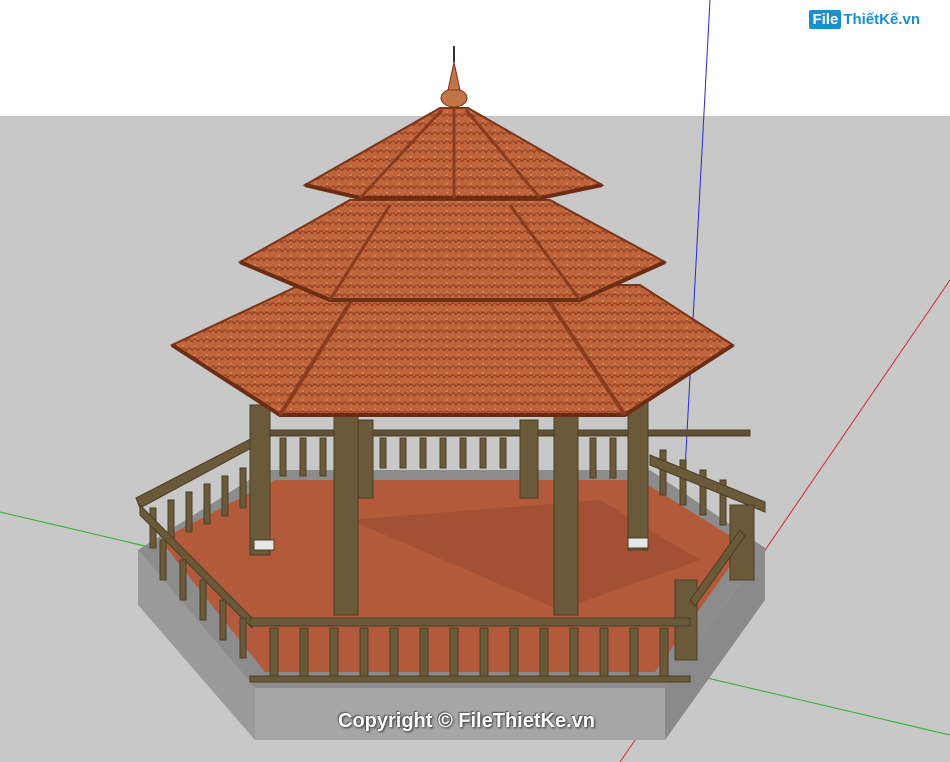  I want to click on copyright-watermark: Copyright © FileThietKe.vn, so click(466, 721).